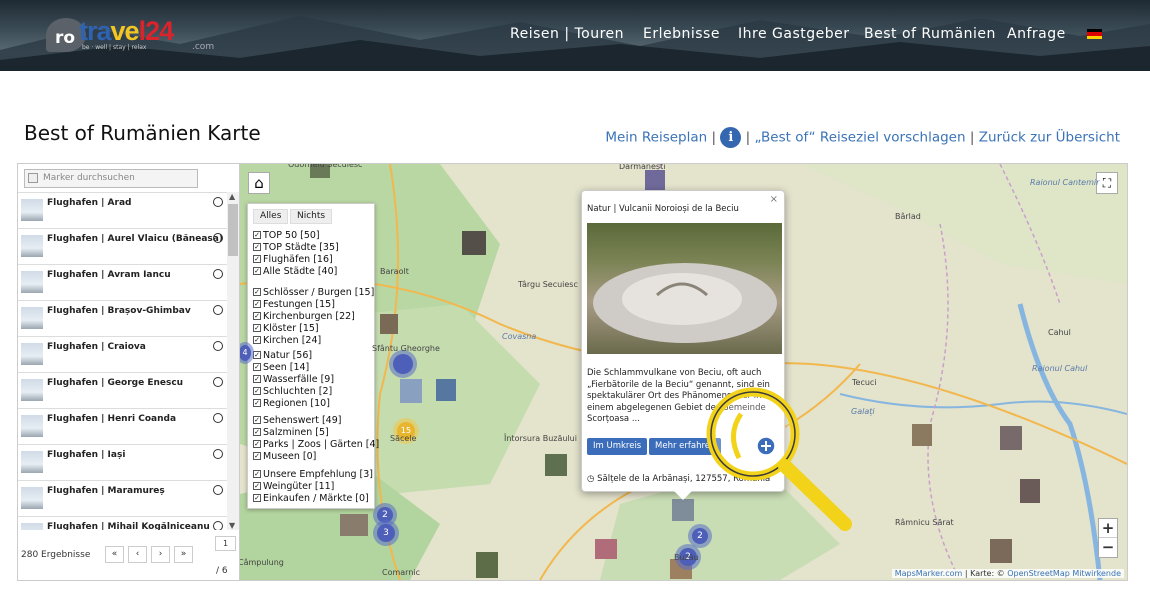 The image size is (1150, 589). Describe the element at coordinates (122, 427) in the screenshot. I see `list-item: Flughafen | Henri Coanda` at that location.